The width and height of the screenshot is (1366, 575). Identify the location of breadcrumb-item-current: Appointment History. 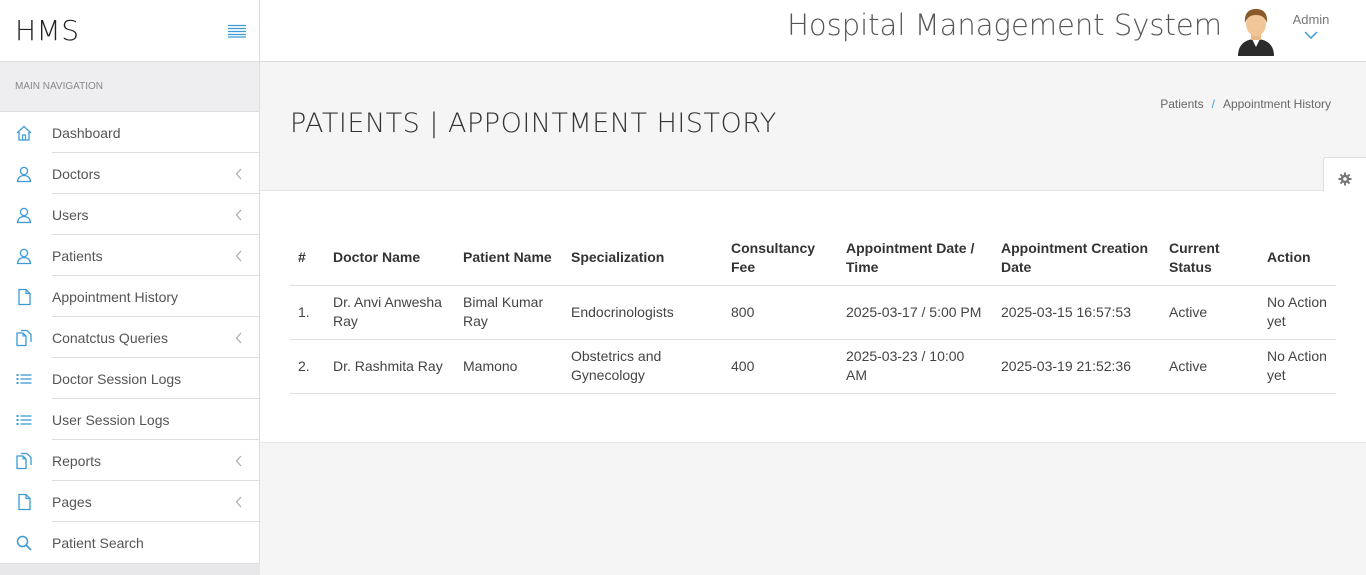
(1276, 104).